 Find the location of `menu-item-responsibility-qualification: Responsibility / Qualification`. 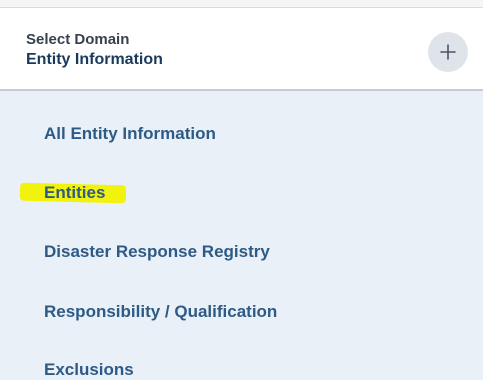

menu-item-responsibility-qualification: Responsibility / Qualification is located at coordinates (160, 312).